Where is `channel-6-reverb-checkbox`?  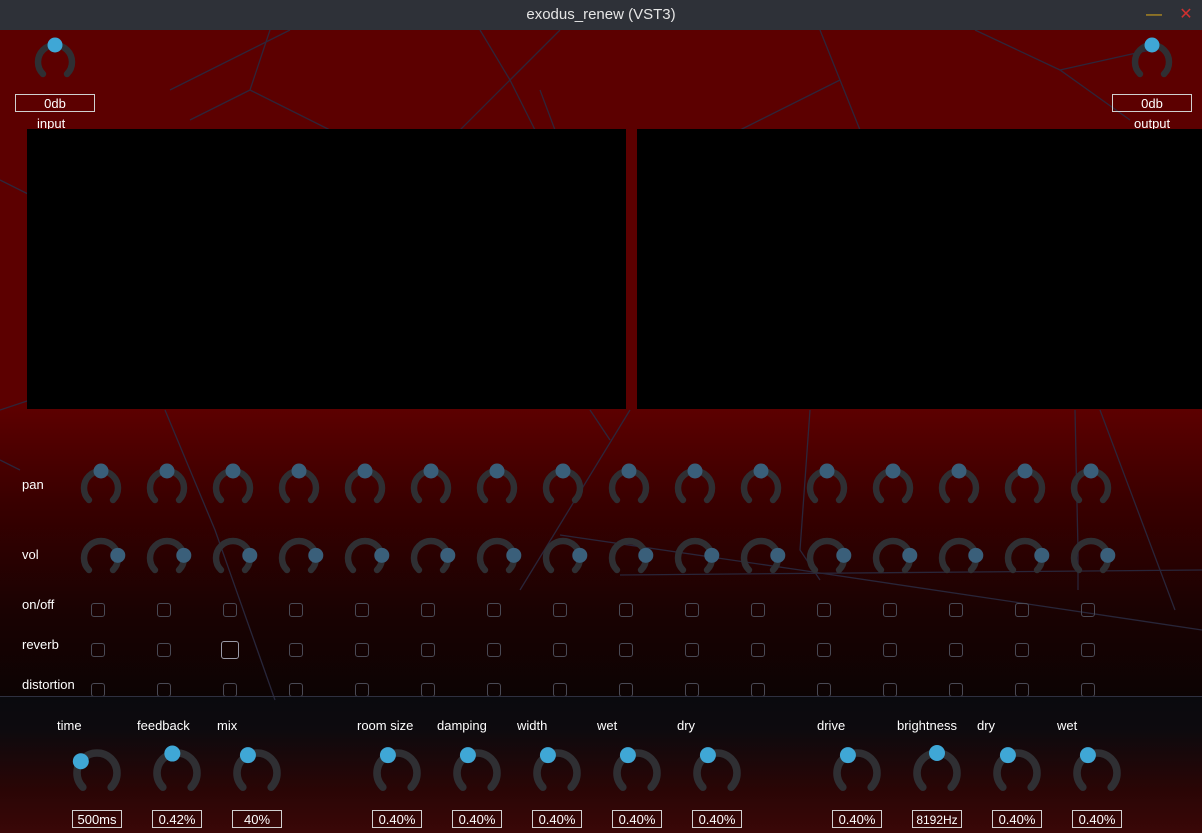 channel-6-reverb-checkbox is located at coordinates (428, 650).